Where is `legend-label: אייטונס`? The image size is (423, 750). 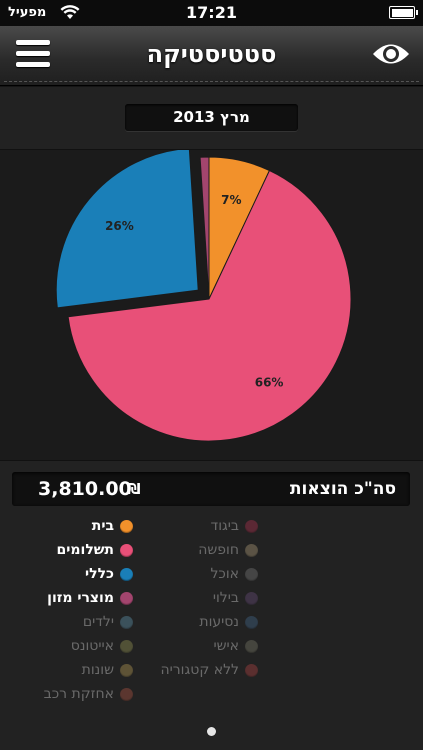 legend-label: אייטונס is located at coordinates (92, 646).